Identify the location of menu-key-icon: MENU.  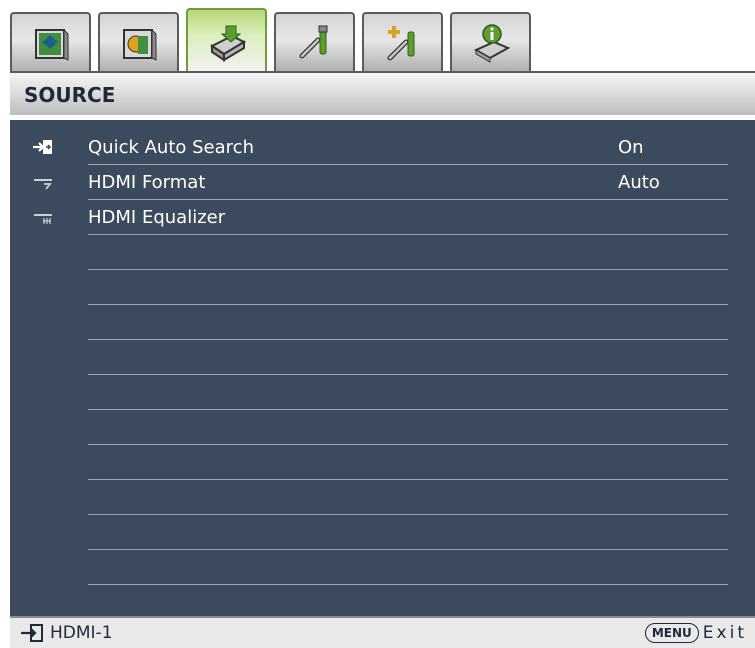
(671, 633).